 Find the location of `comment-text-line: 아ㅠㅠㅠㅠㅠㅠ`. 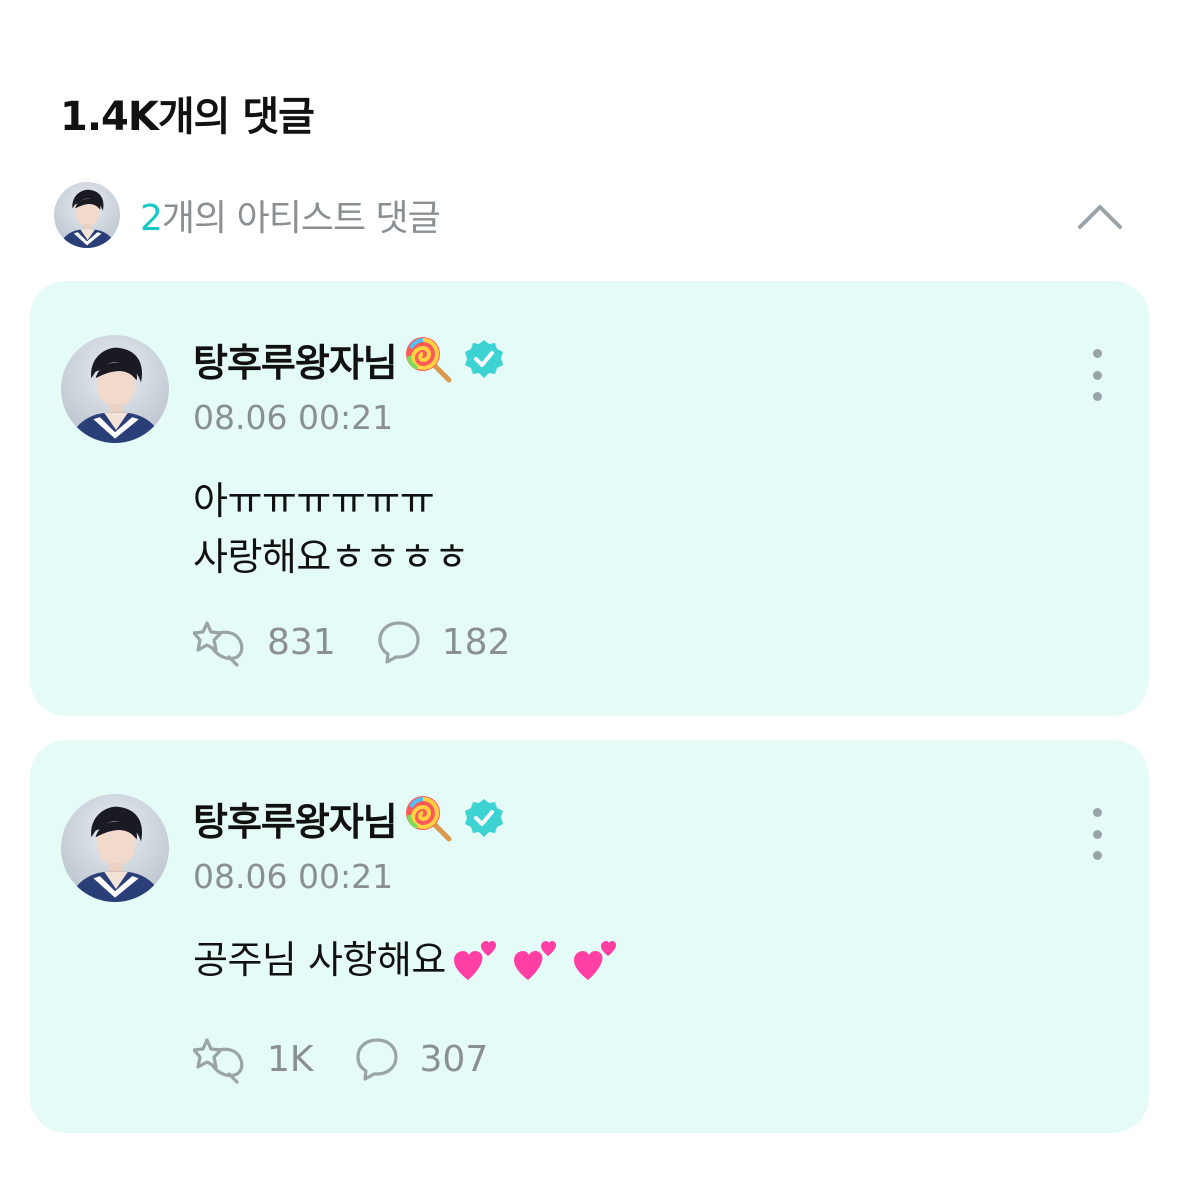

comment-text-line: 아ㅠㅠㅠㅠㅠㅠ is located at coordinates (314, 501).